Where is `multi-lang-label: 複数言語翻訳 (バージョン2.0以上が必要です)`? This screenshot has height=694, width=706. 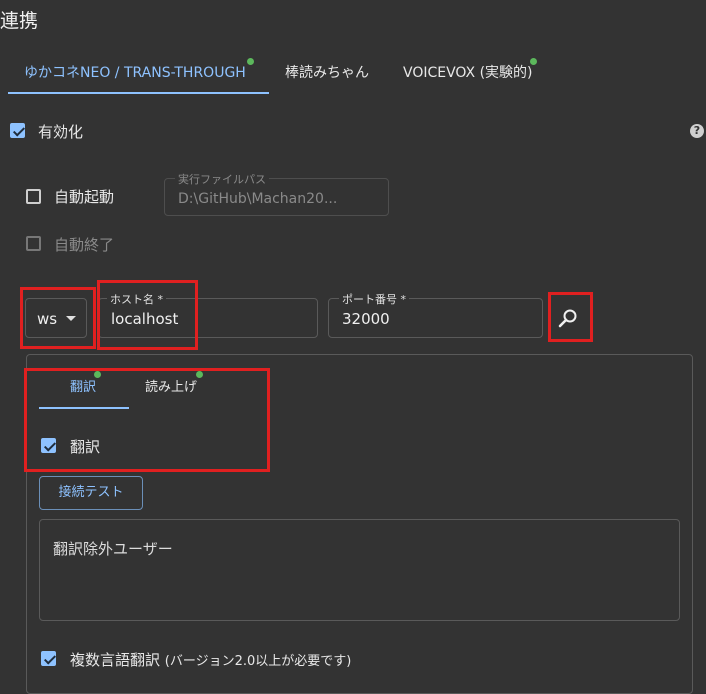
multi-lang-label: 複数言語翻訳 (バージョン2.0以上が必要です) is located at coordinates (210, 659).